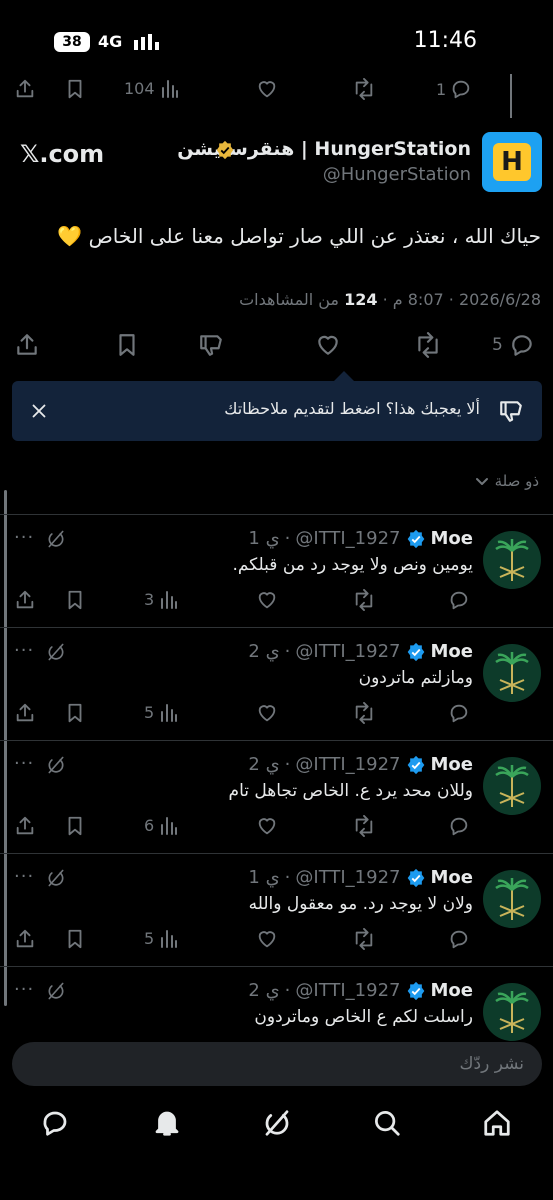 The height and width of the screenshot is (1200, 553). I want to click on author-avatar: H, so click(512, 162).